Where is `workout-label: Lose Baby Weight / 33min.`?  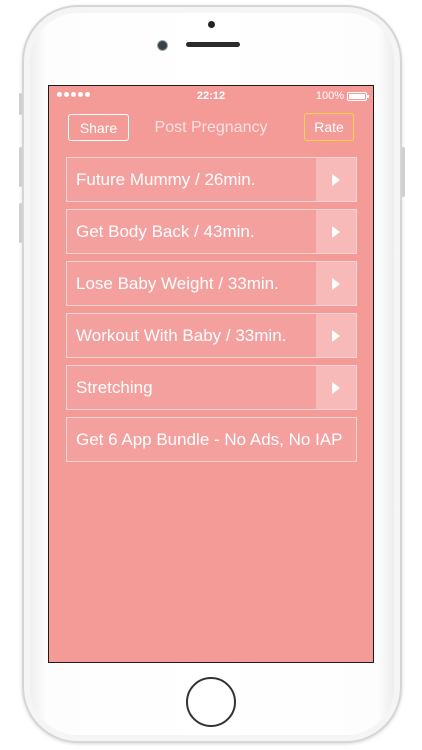
workout-label: Lose Baby Weight / 33min. is located at coordinates (177, 283).